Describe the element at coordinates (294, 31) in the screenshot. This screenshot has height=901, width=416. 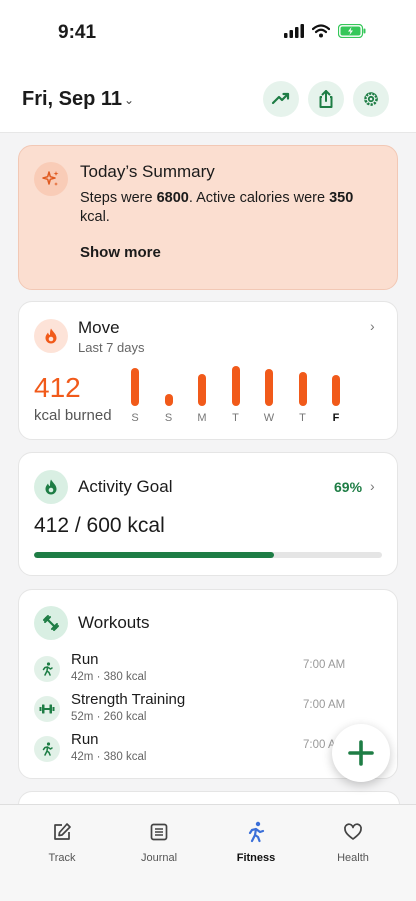
I see `signal-icon` at that location.